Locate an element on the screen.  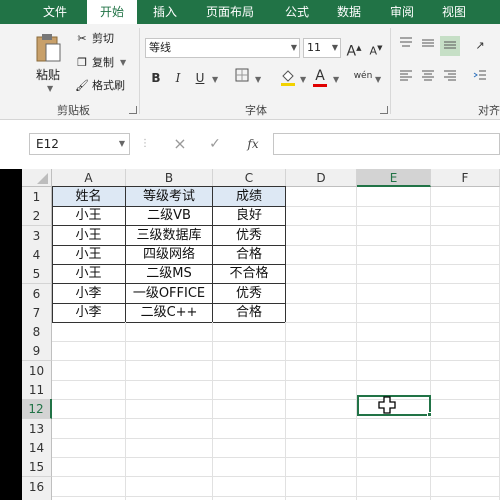
column-header-f: F is located at coordinates (465, 178).